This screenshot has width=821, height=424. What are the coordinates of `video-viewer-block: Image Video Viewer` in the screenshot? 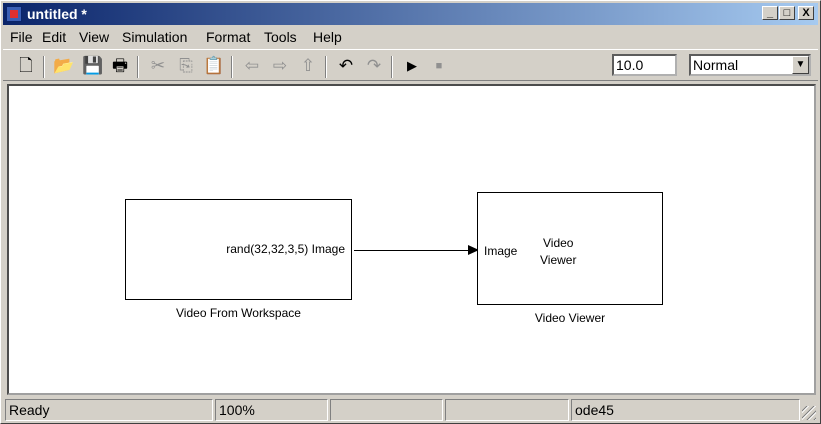 It's located at (570, 248).